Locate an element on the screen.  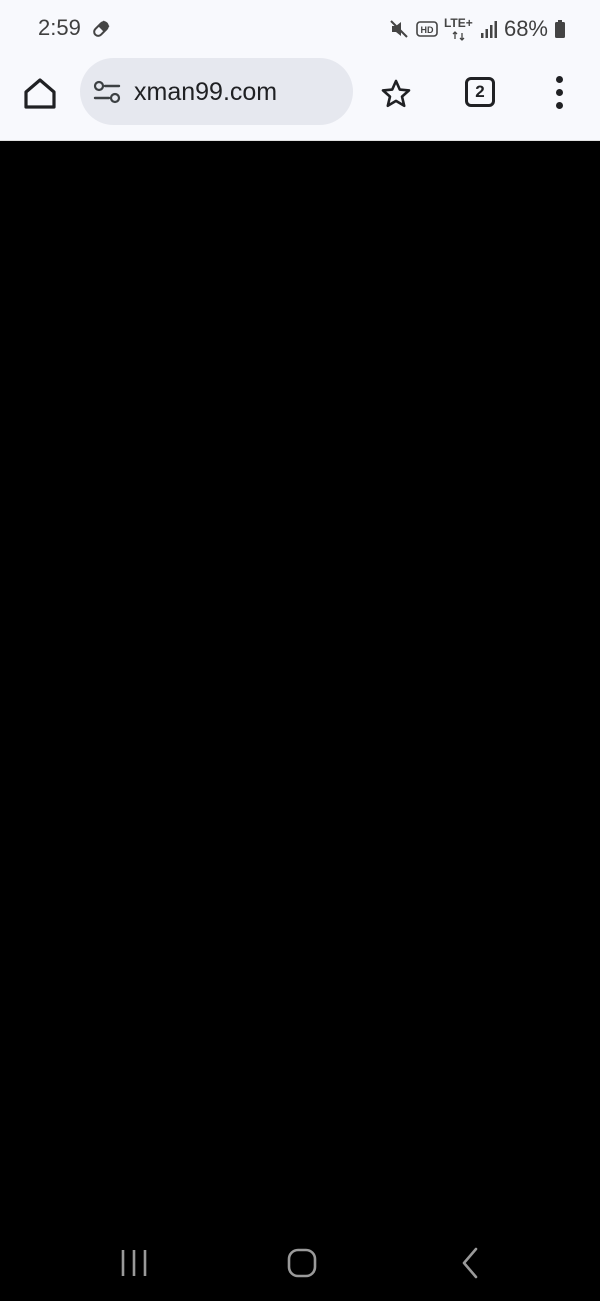
battery-percent: 68% is located at coordinates (525, 28).